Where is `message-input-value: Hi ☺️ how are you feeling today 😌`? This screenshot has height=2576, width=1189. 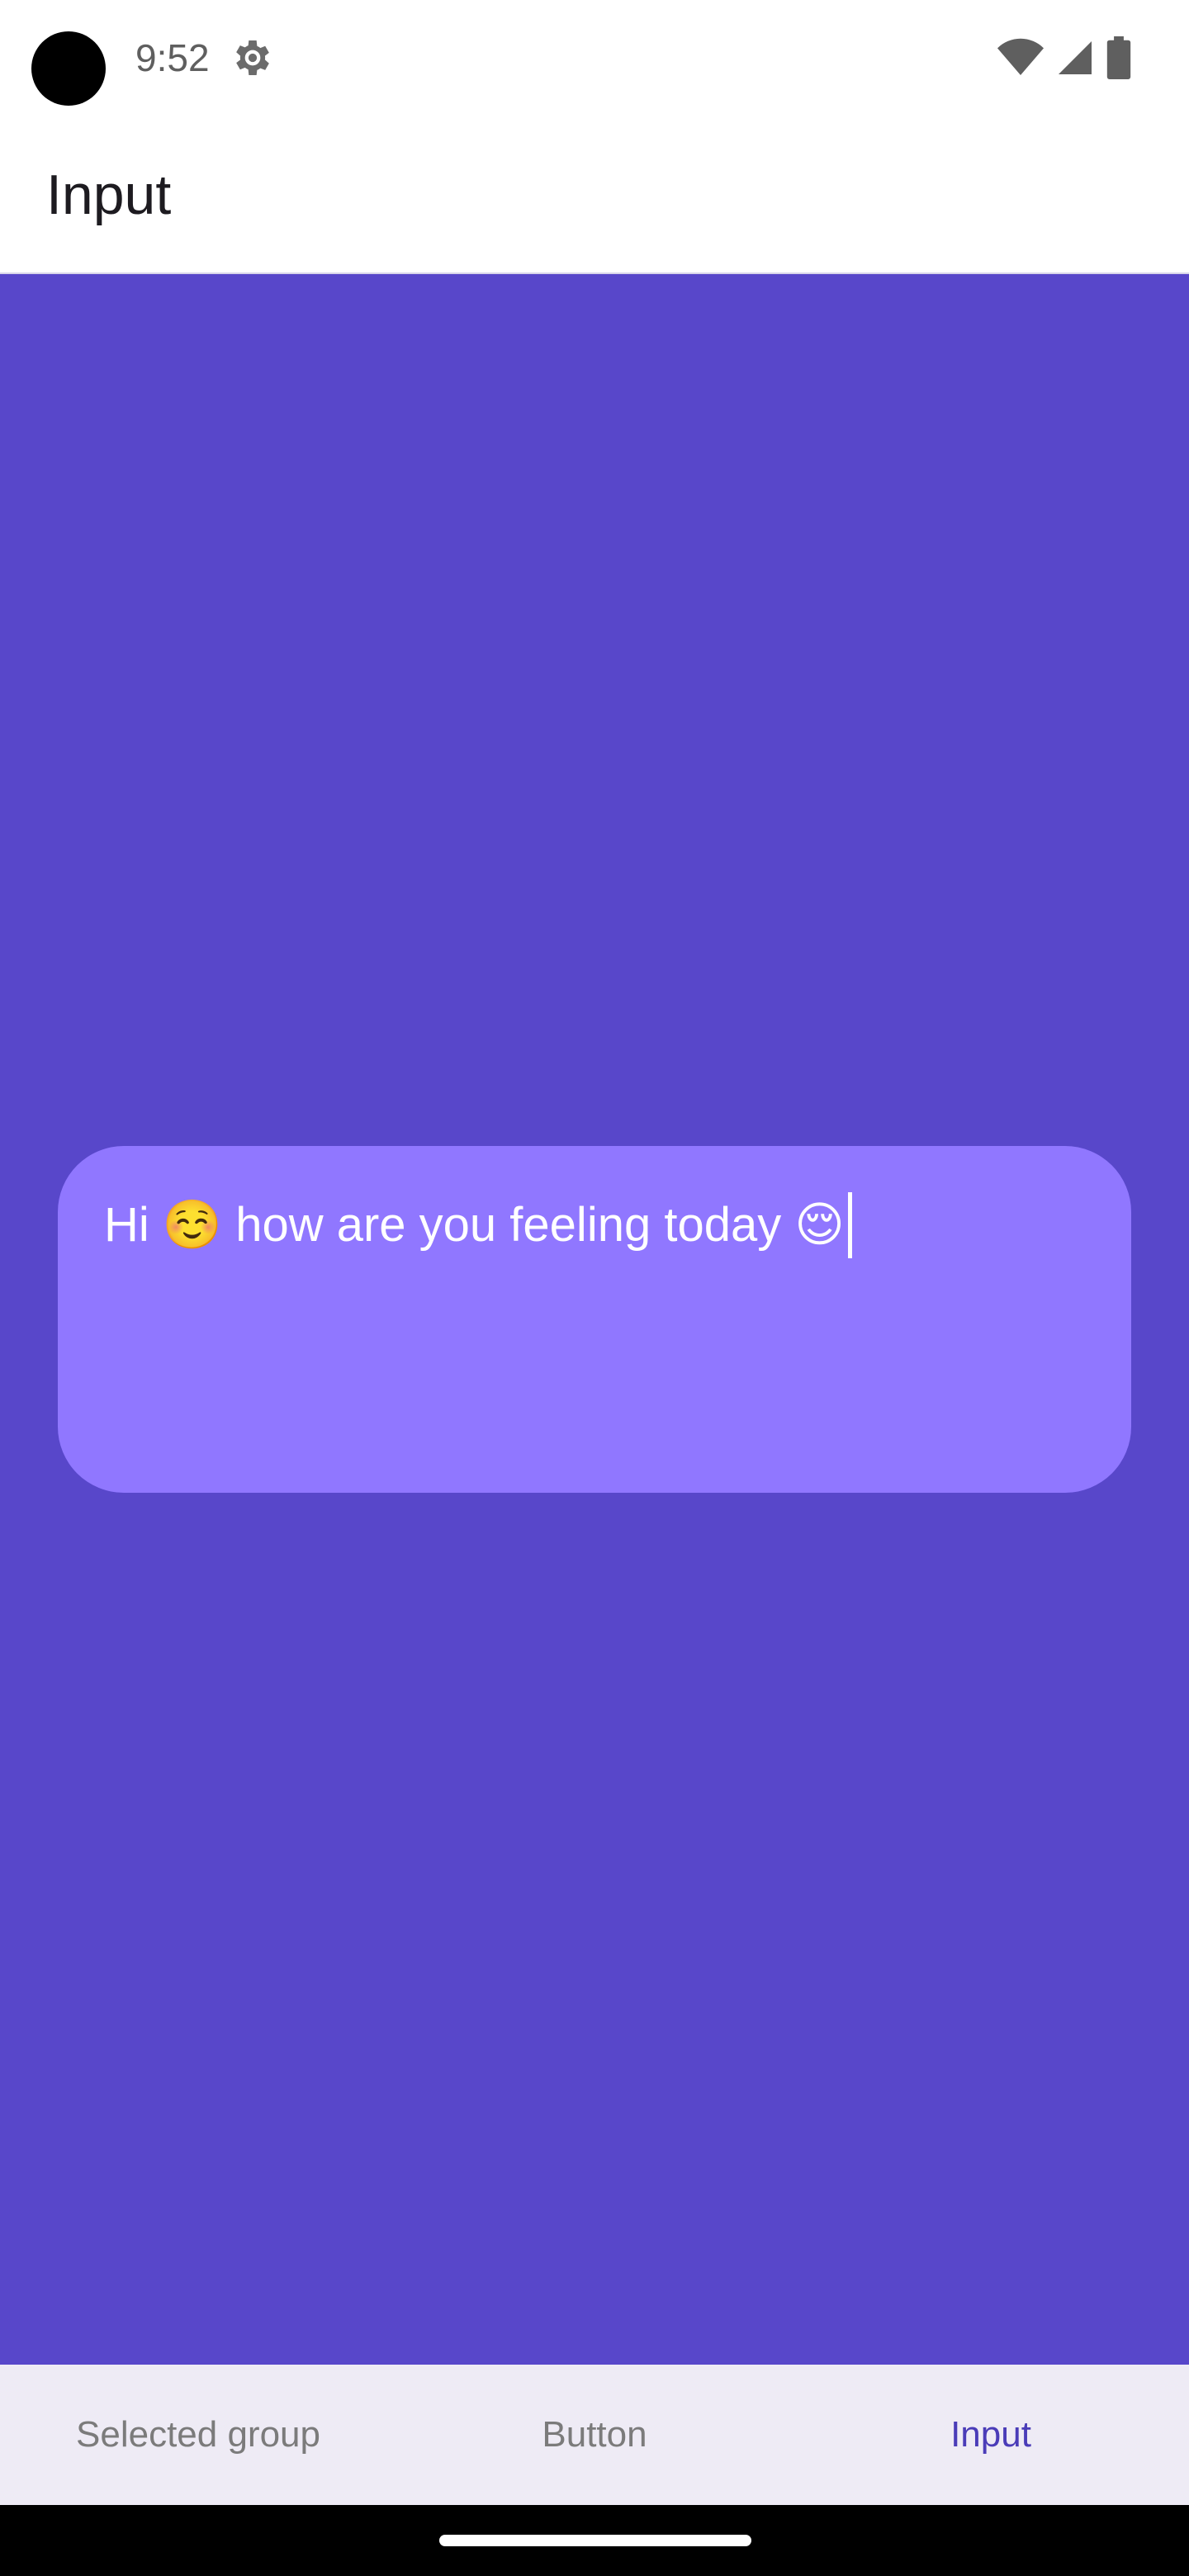
message-input-value: Hi ☺️ how are you feeling today 😌 is located at coordinates (474, 1225).